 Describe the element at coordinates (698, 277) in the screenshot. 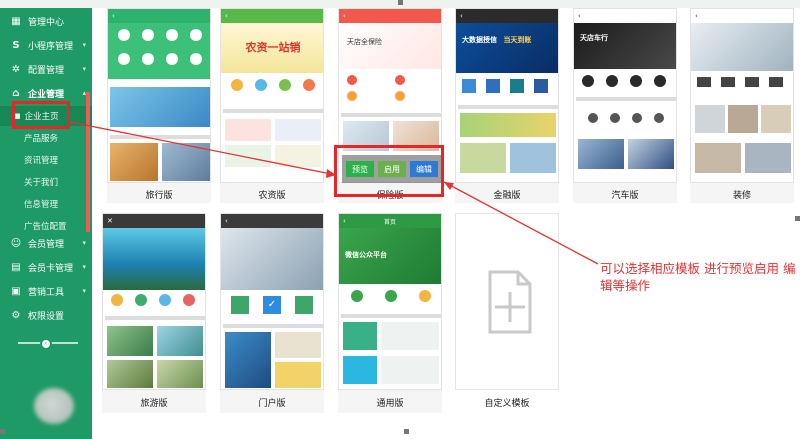

I see `annotation-text: 可以选择相应模板 进行预览启用 编辑等操作` at that location.